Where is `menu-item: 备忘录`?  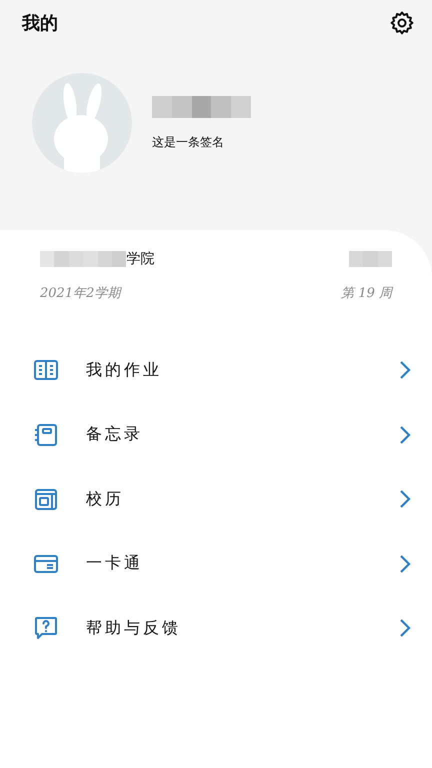 menu-item: 备忘录 is located at coordinates (223, 434).